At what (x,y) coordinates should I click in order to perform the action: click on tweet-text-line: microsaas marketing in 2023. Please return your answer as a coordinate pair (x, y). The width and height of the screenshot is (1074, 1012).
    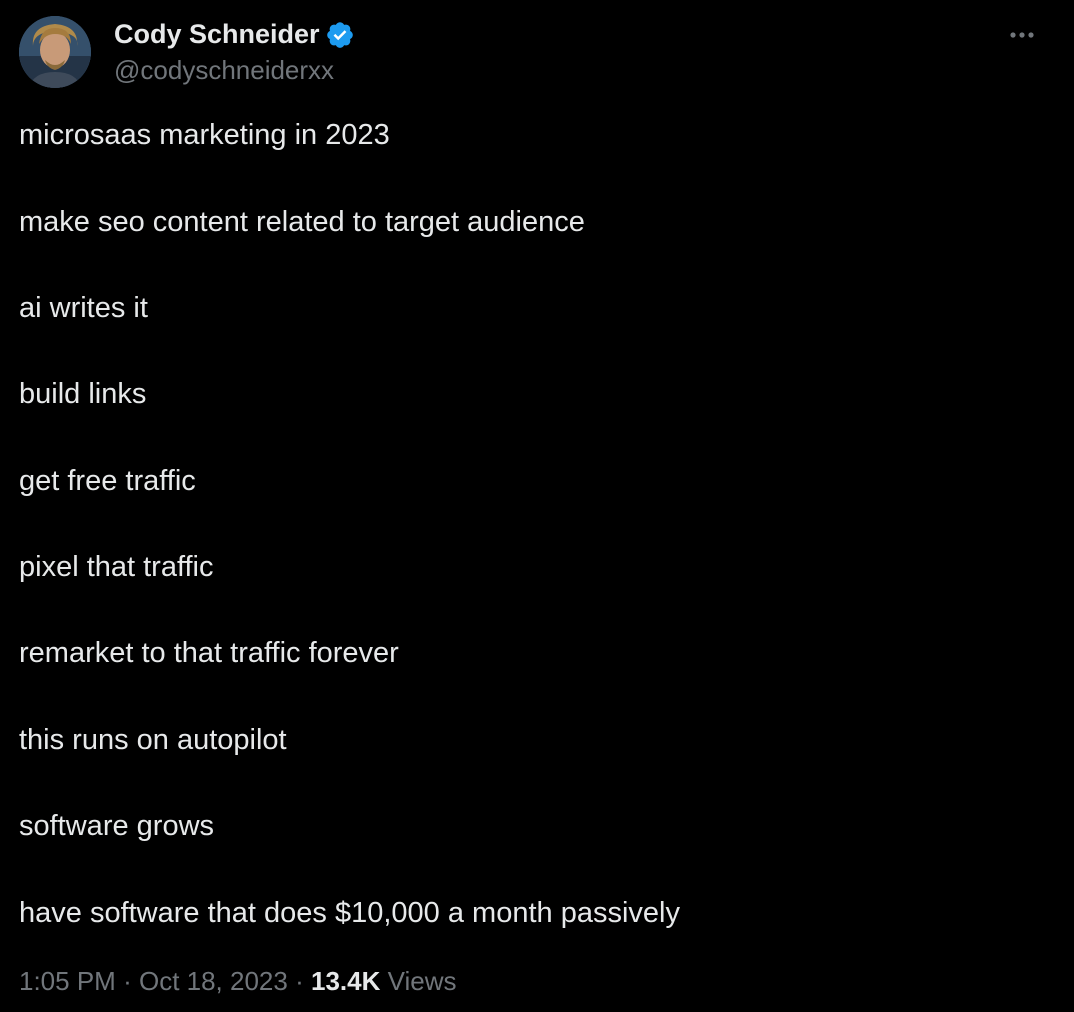
    Looking at the image, I should click on (204, 135).